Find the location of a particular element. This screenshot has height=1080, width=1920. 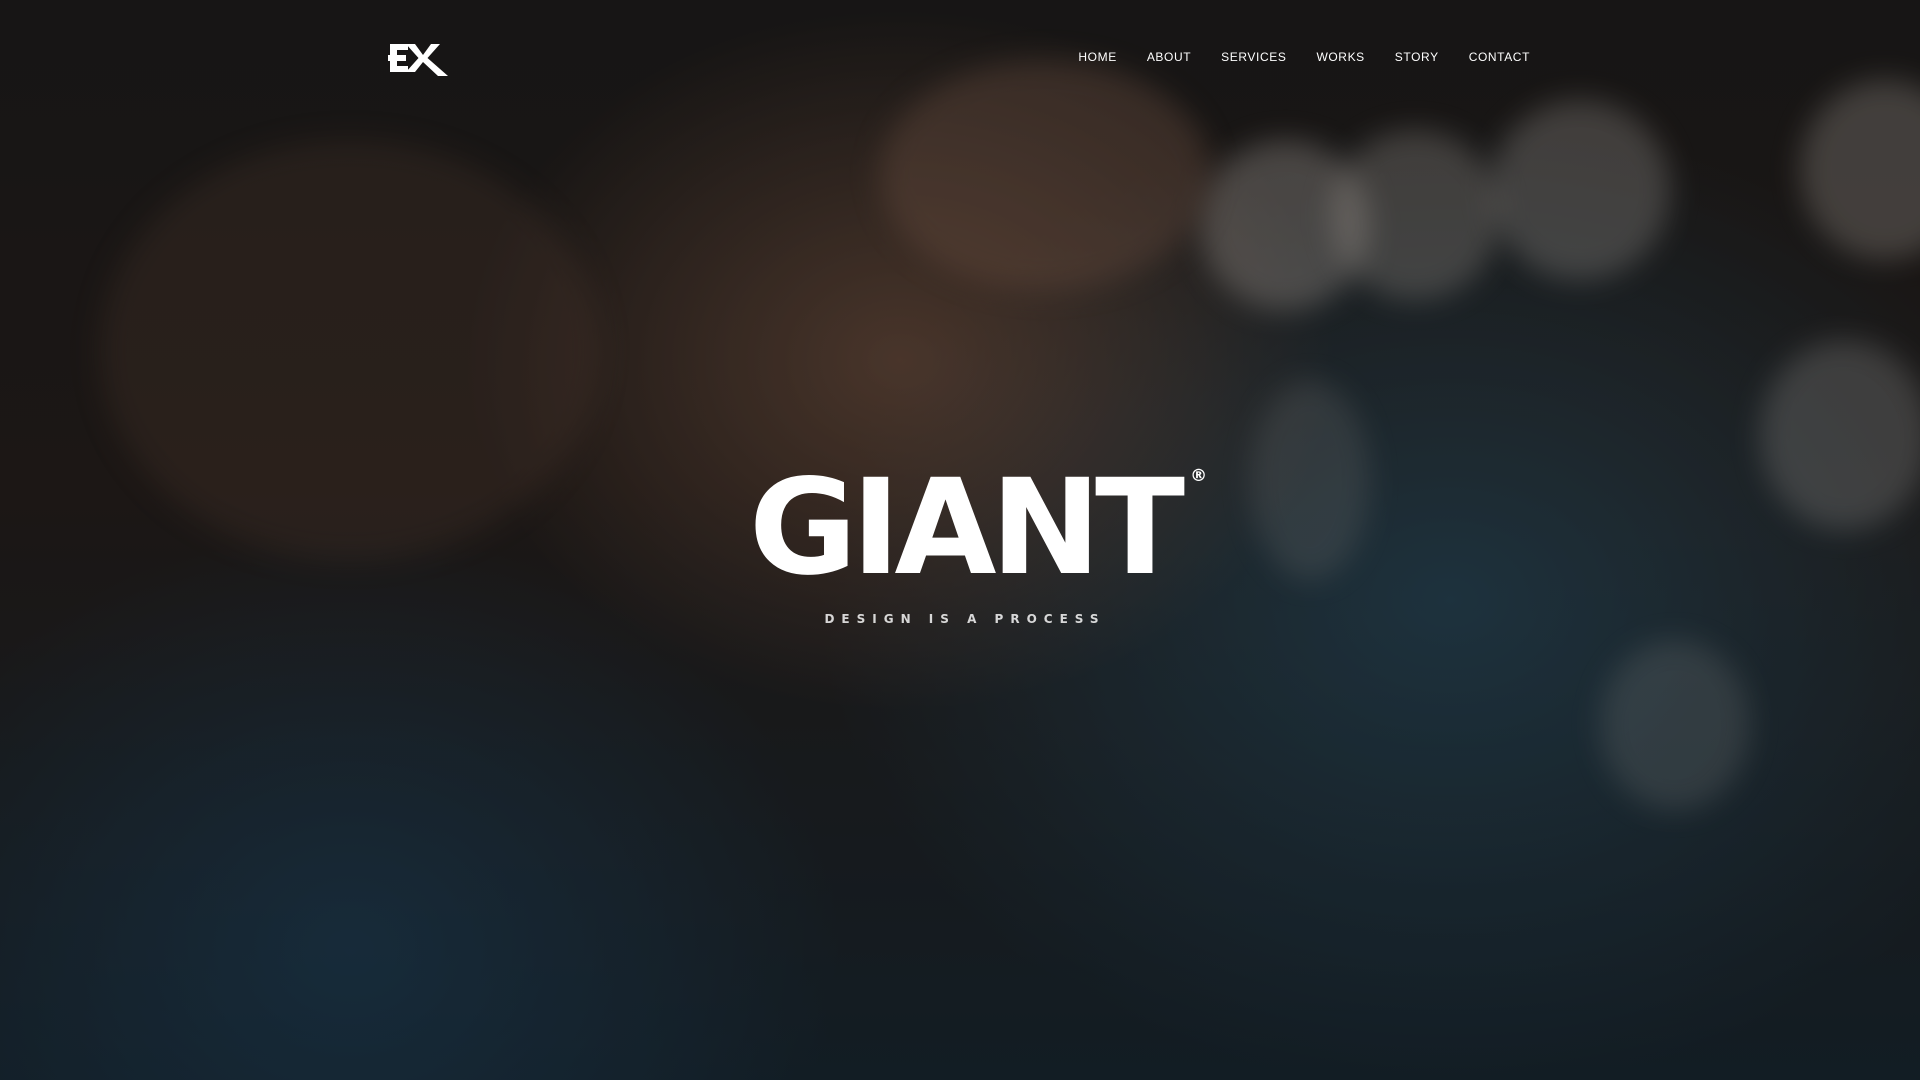

brand-tagline: DESIGN IS A PROCESS is located at coordinates (965, 619).